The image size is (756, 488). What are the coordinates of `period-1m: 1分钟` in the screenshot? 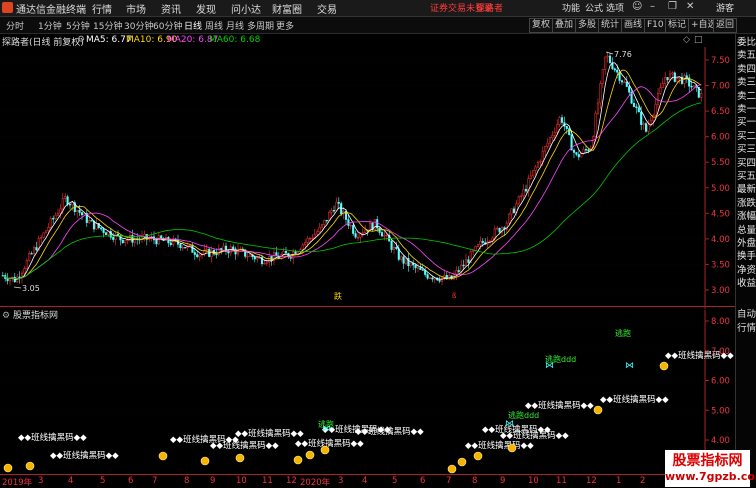 It's located at (50, 25).